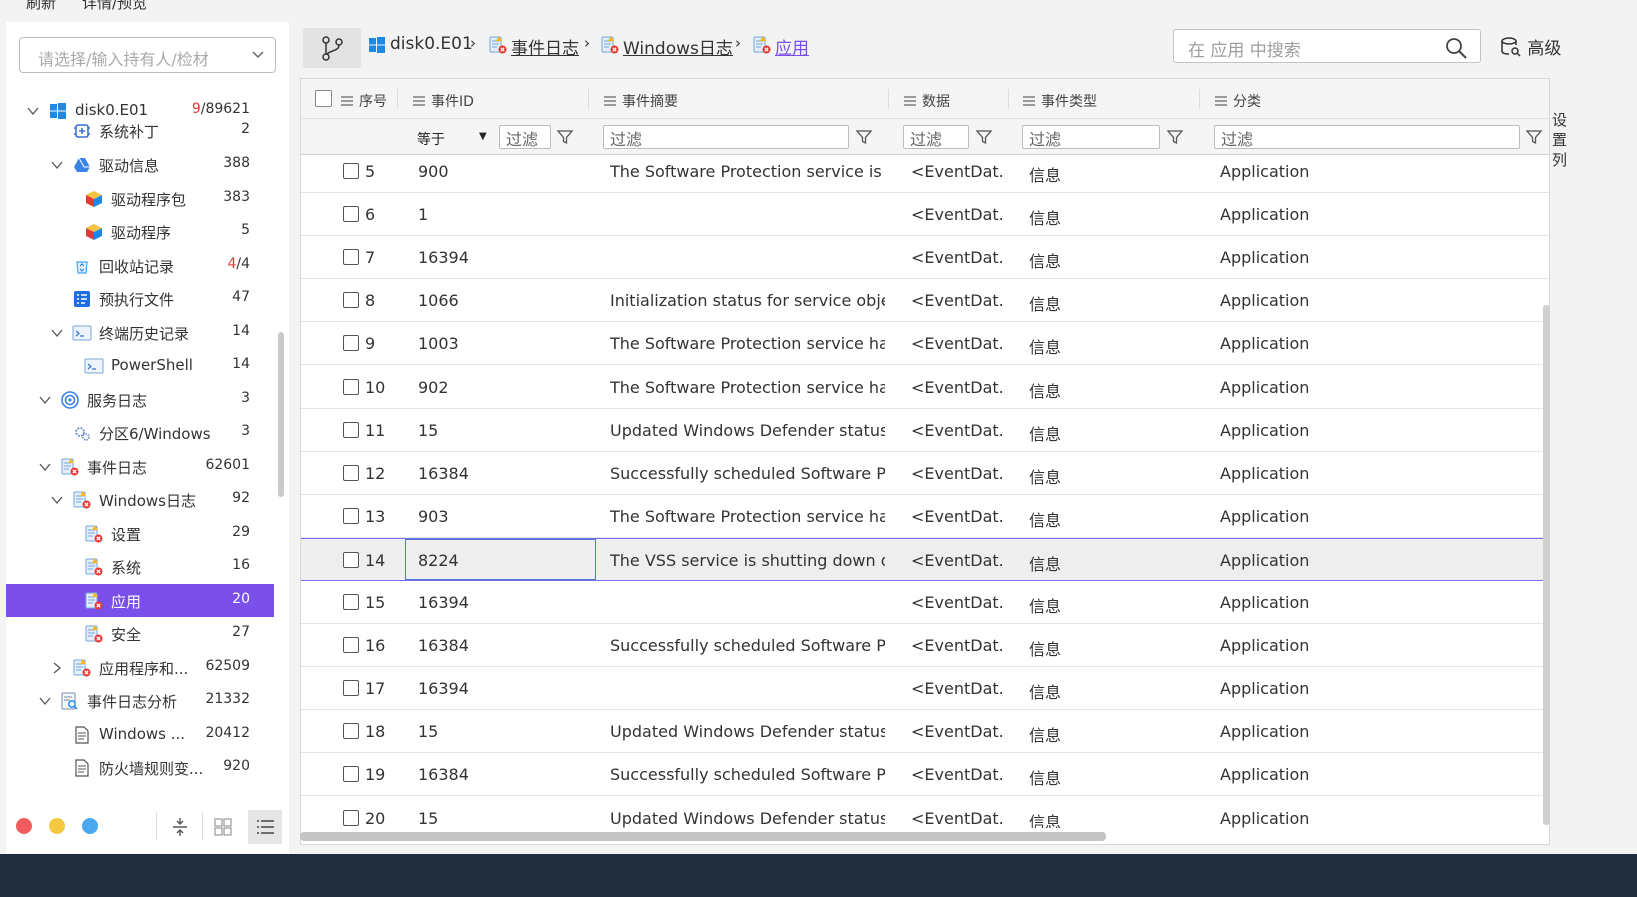 The width and height of the screenshot is (1637, 897). What do you see at coordinates (90, 826) in the screenshot?
I see `blue-tag-dot` at bounding box center [90, 826].